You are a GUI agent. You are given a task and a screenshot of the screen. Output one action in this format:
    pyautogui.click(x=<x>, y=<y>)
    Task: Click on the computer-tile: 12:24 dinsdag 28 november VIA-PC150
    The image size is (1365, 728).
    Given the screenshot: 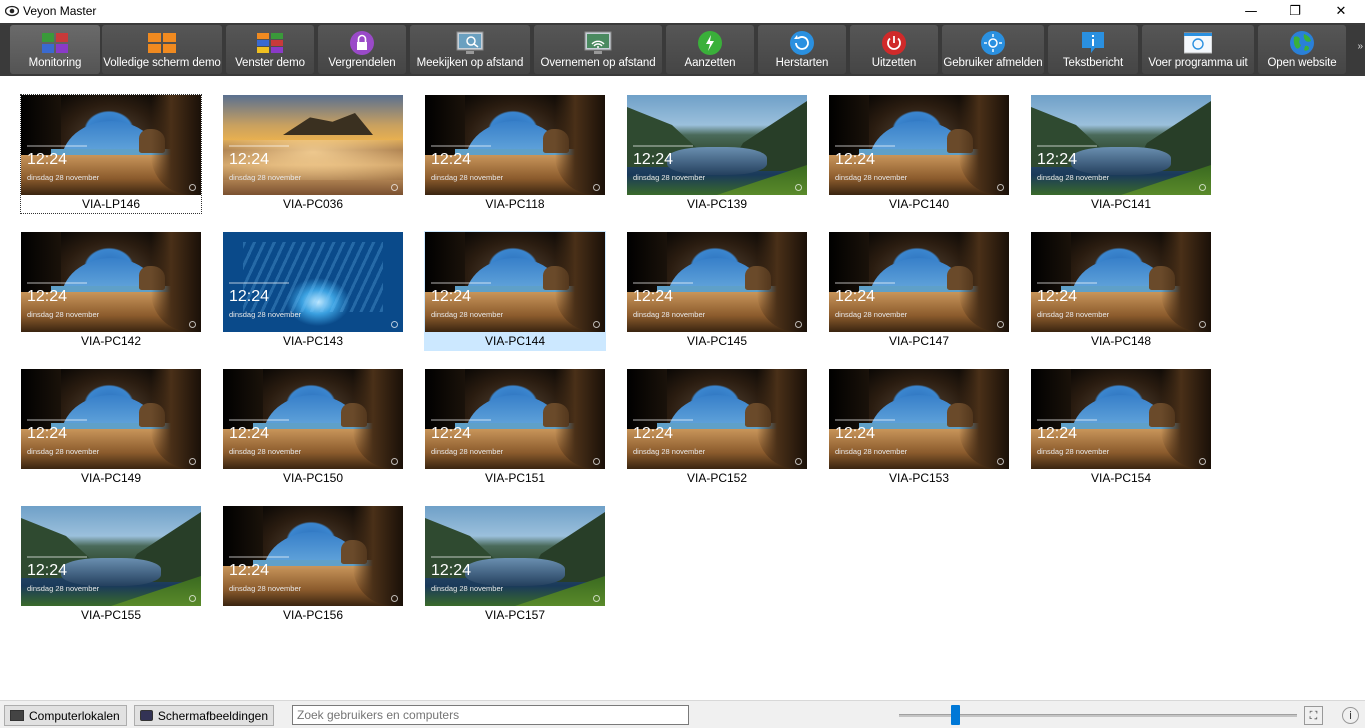 What is the action you would take?
    pyautogui.click(x=313, y=428)
    